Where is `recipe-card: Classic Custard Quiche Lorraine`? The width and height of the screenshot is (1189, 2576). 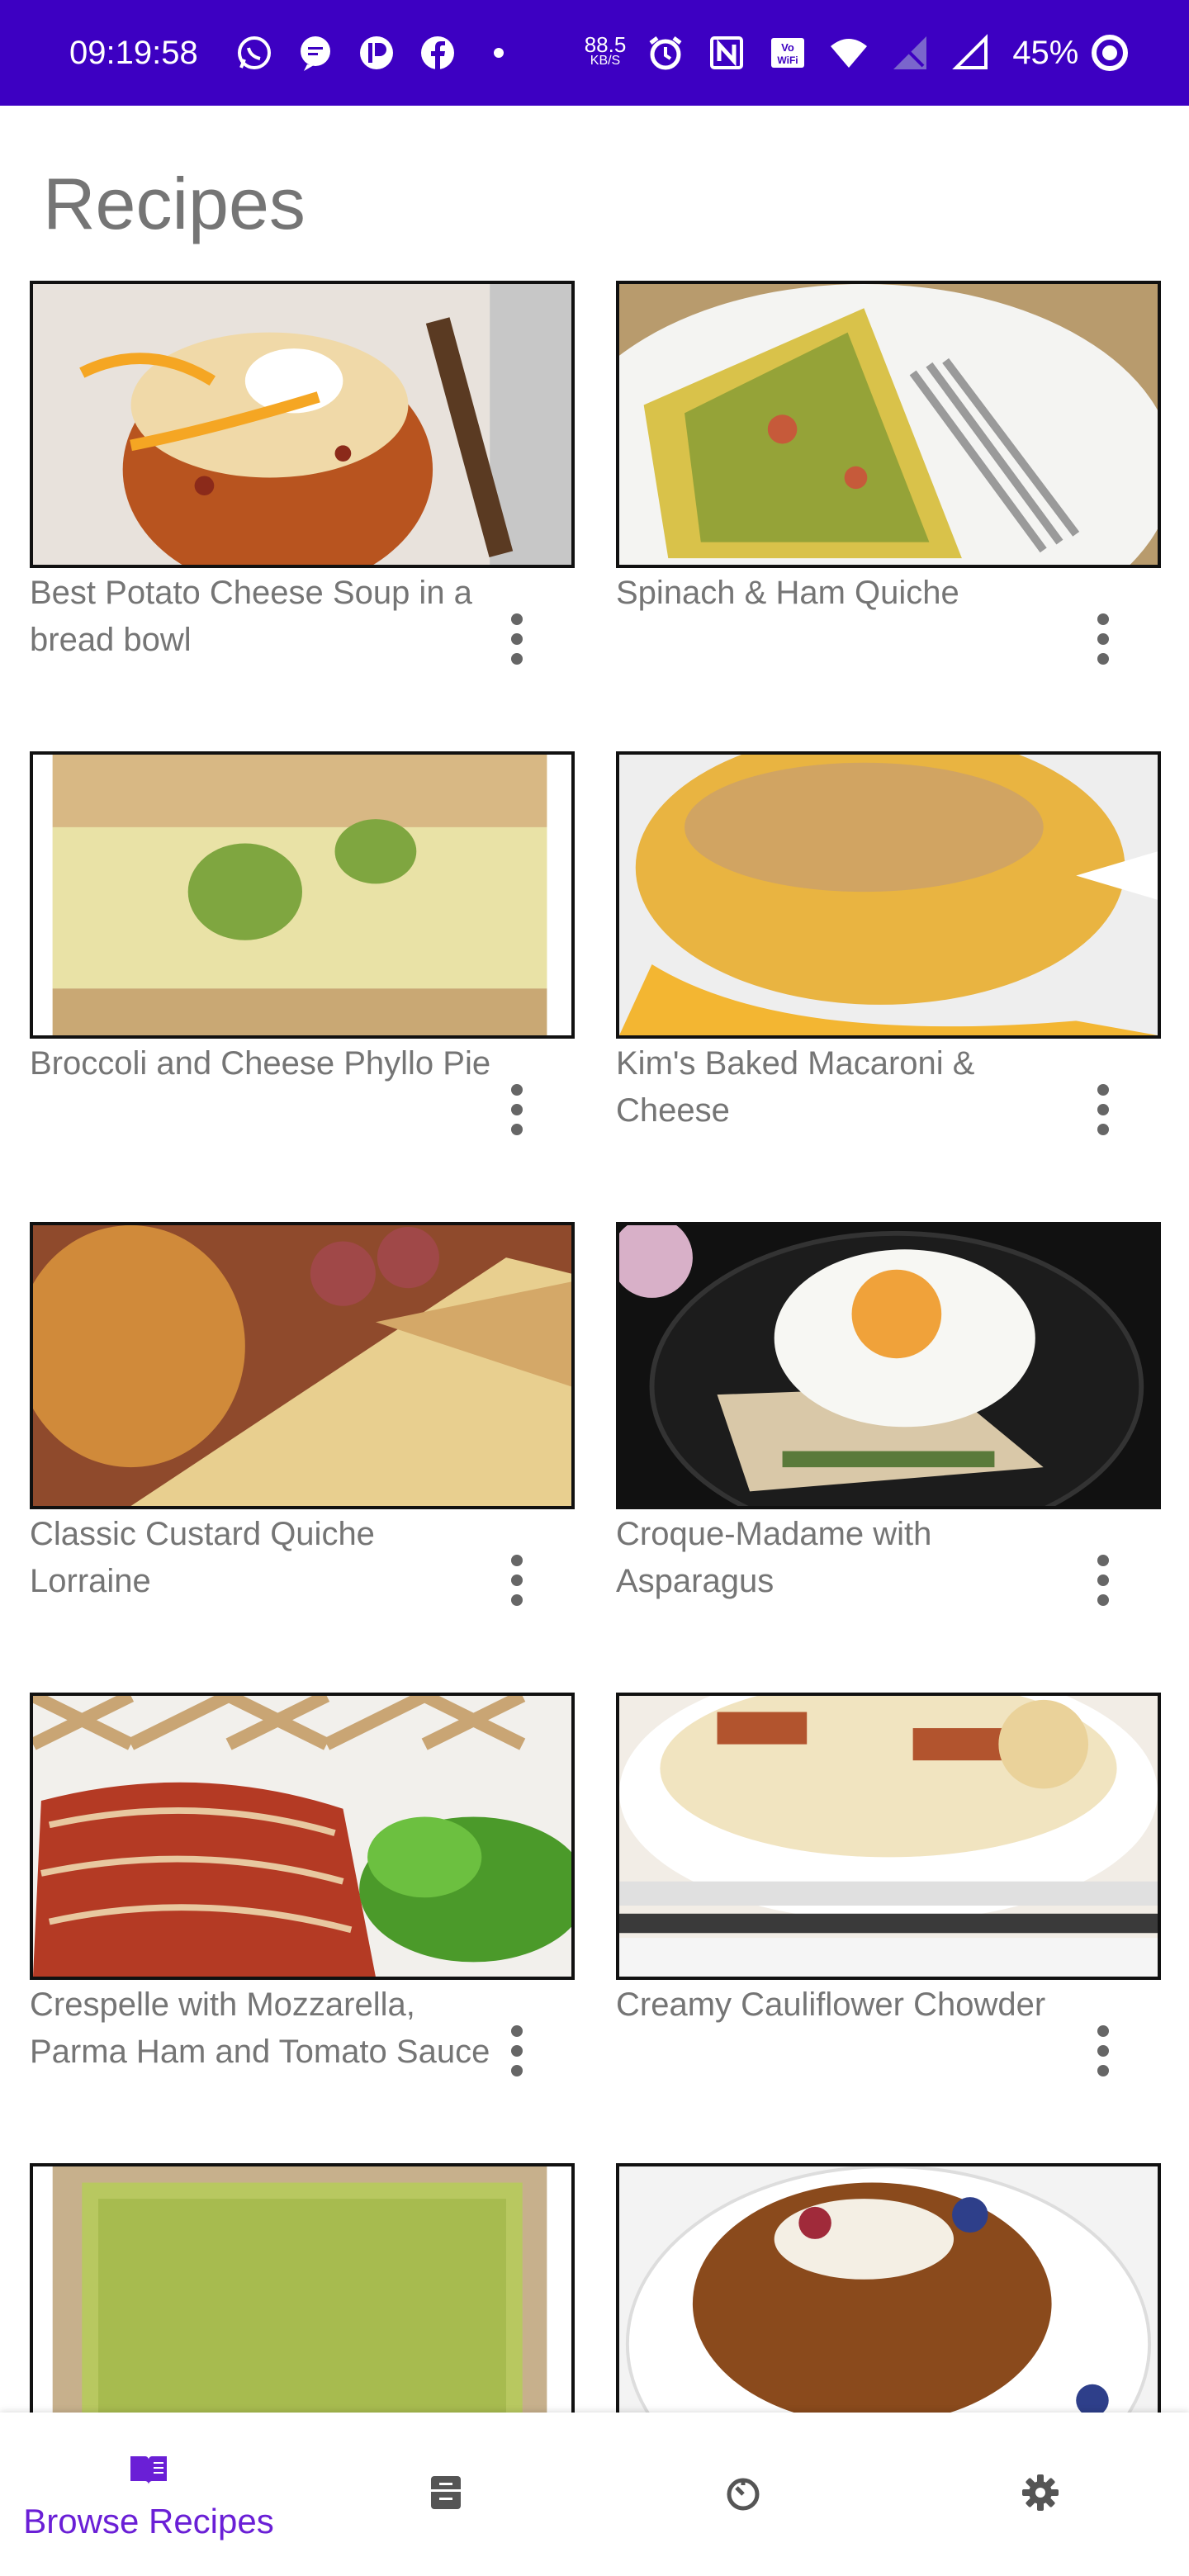 recipe-card: Classic Custard Quiche Lorraine is located at coordinates (302, 1445).